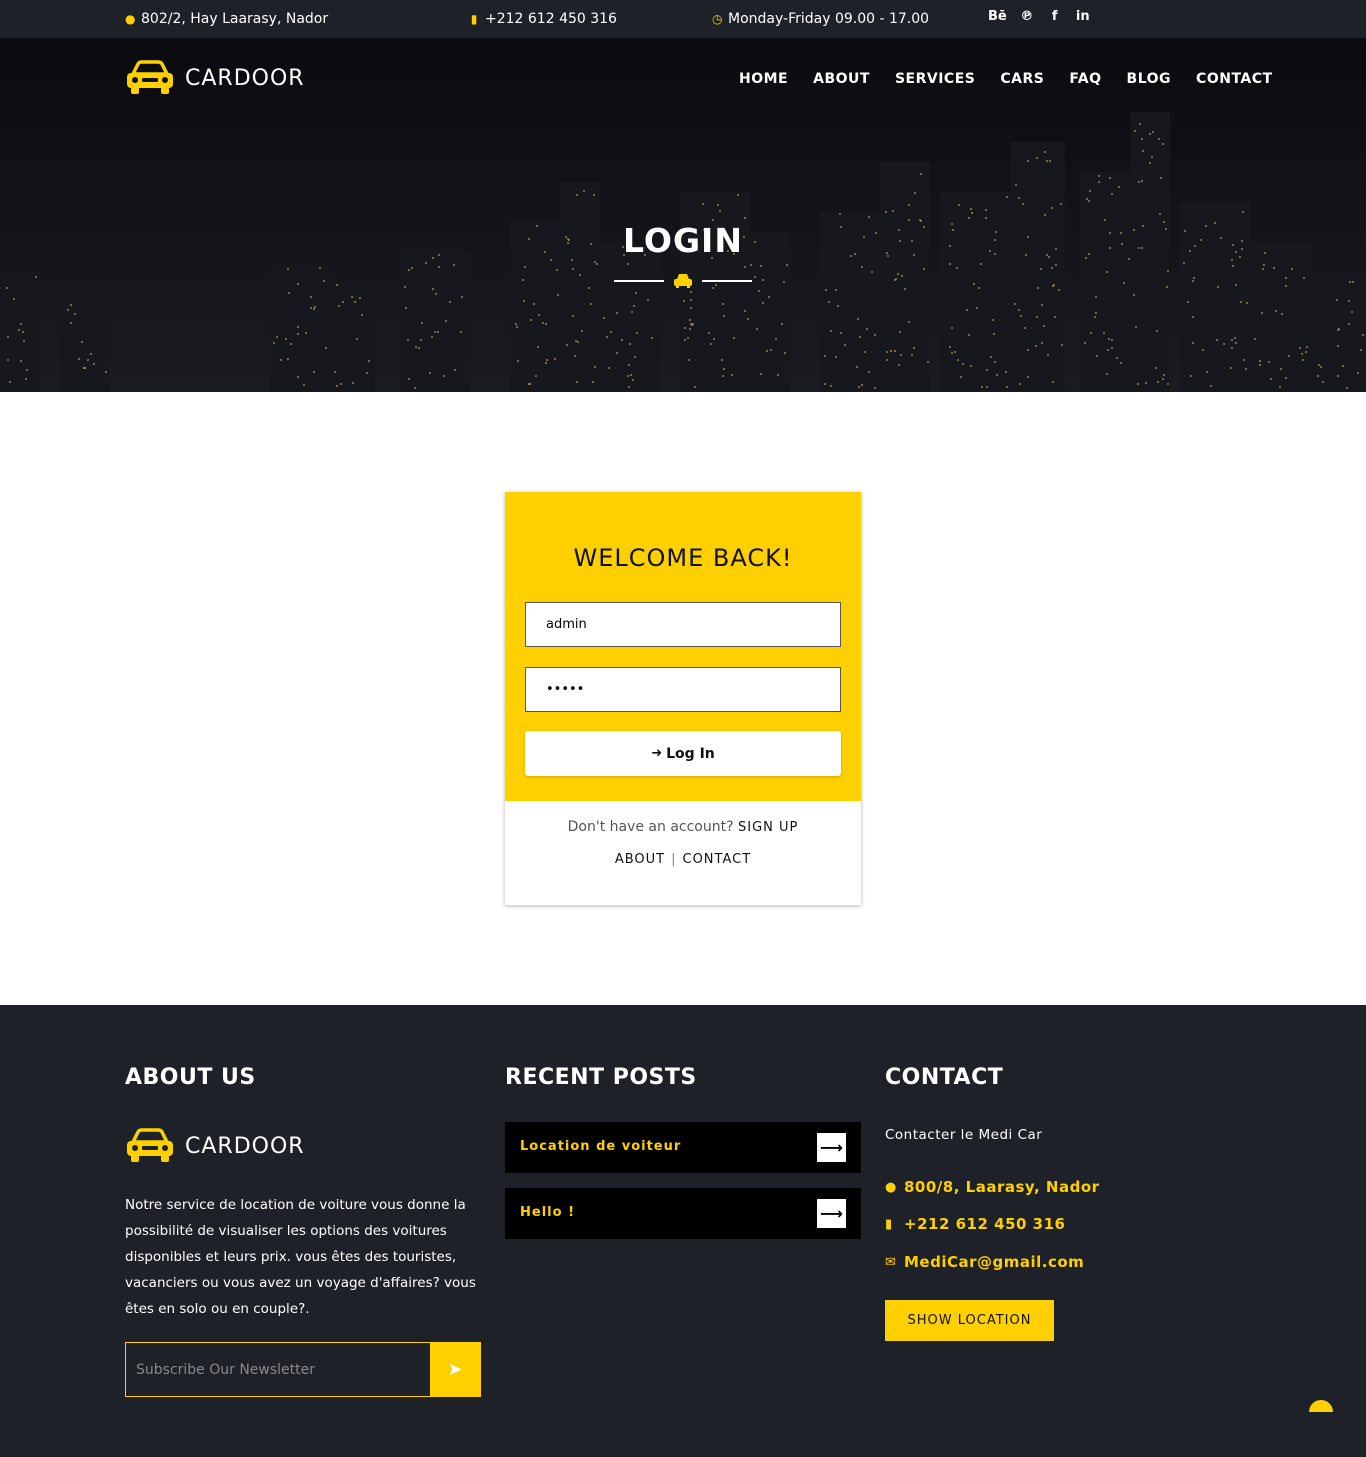 This screenshot has height=1457, width=1366. Describe the element at coordinates (1022, 79) in the screenshot. I see `nav-cars: CARS` at that location.